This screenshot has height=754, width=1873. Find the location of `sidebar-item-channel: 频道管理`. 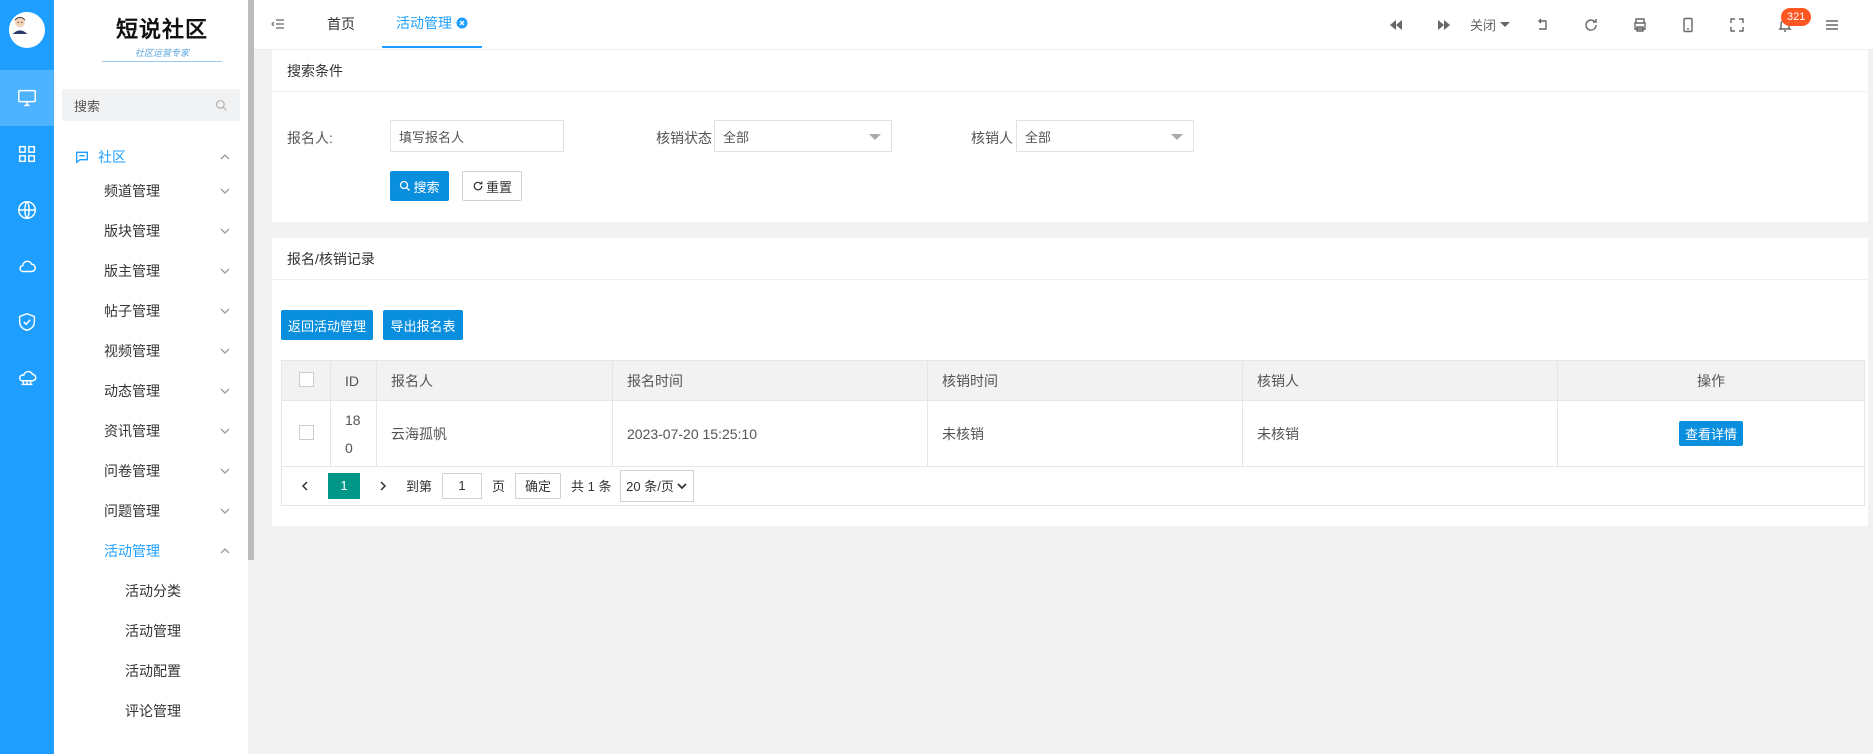

sidebar-item-channel: 频道管理 is located at coordinates (151, 191).